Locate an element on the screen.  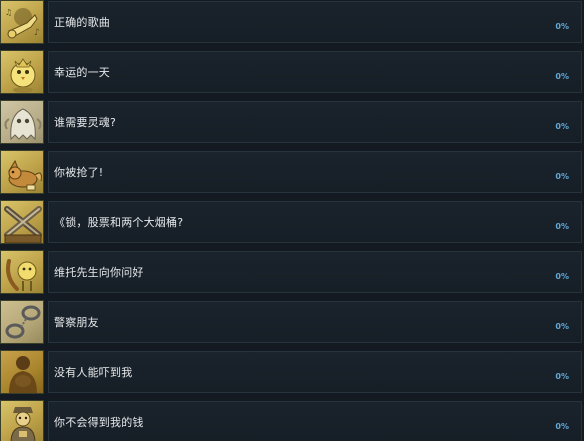
achievement-row: 谁需要灵魂? 0% is located at coordinates (291, 122).